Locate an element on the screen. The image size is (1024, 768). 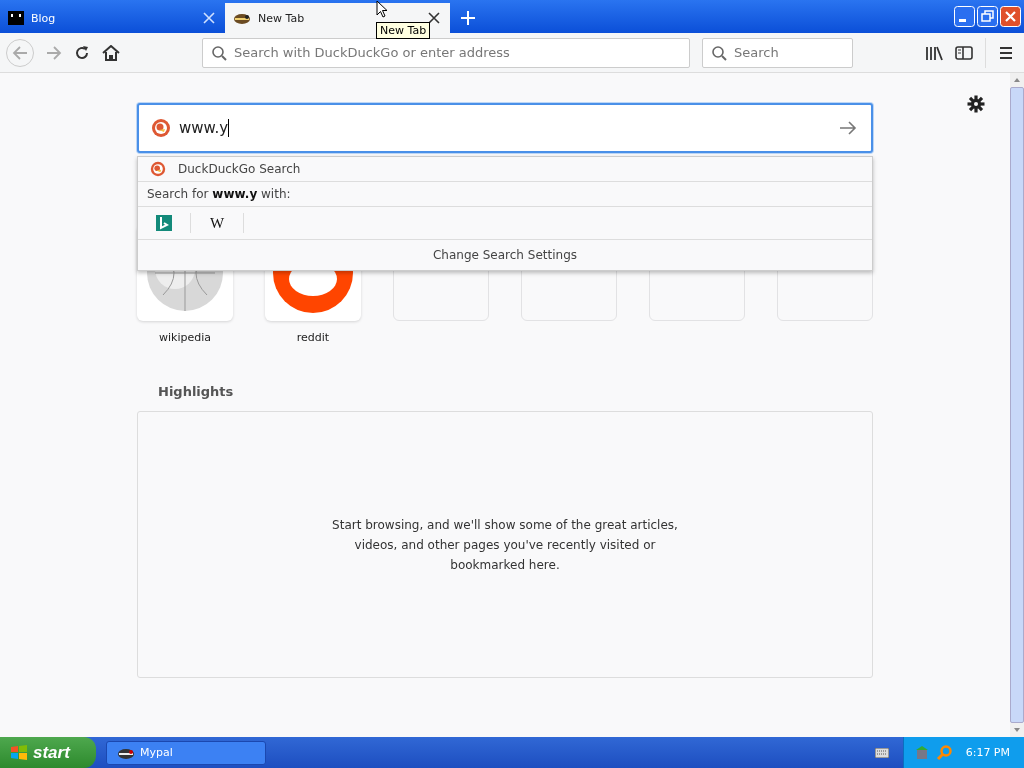
address-field: Search with DuckDuckGo or enter address is located at coordinates (446, 52).